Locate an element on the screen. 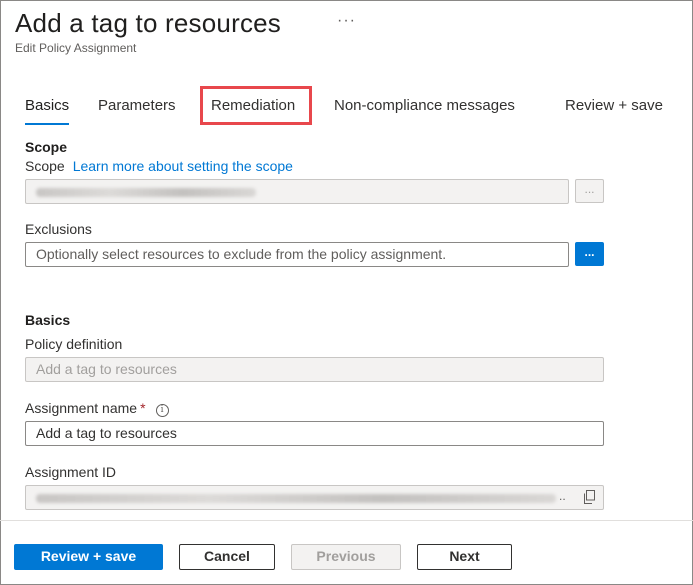  active-tab-indicator is located at coordinates (47, 124).